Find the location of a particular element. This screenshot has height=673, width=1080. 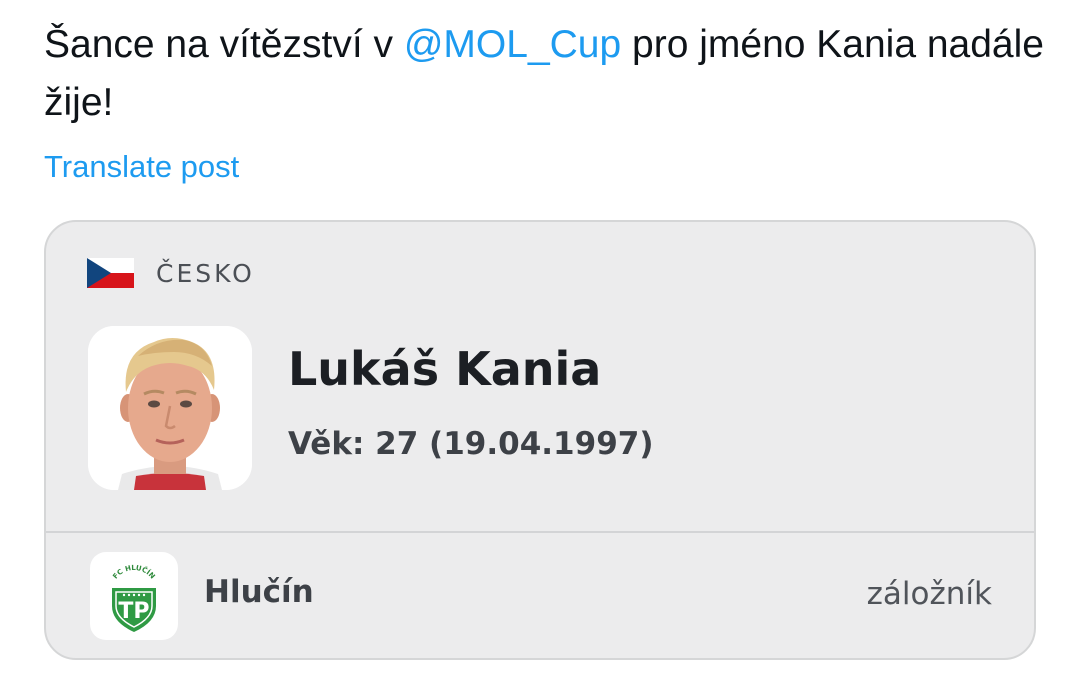

country-name: ČESKO is located at coordinates (205, 273).